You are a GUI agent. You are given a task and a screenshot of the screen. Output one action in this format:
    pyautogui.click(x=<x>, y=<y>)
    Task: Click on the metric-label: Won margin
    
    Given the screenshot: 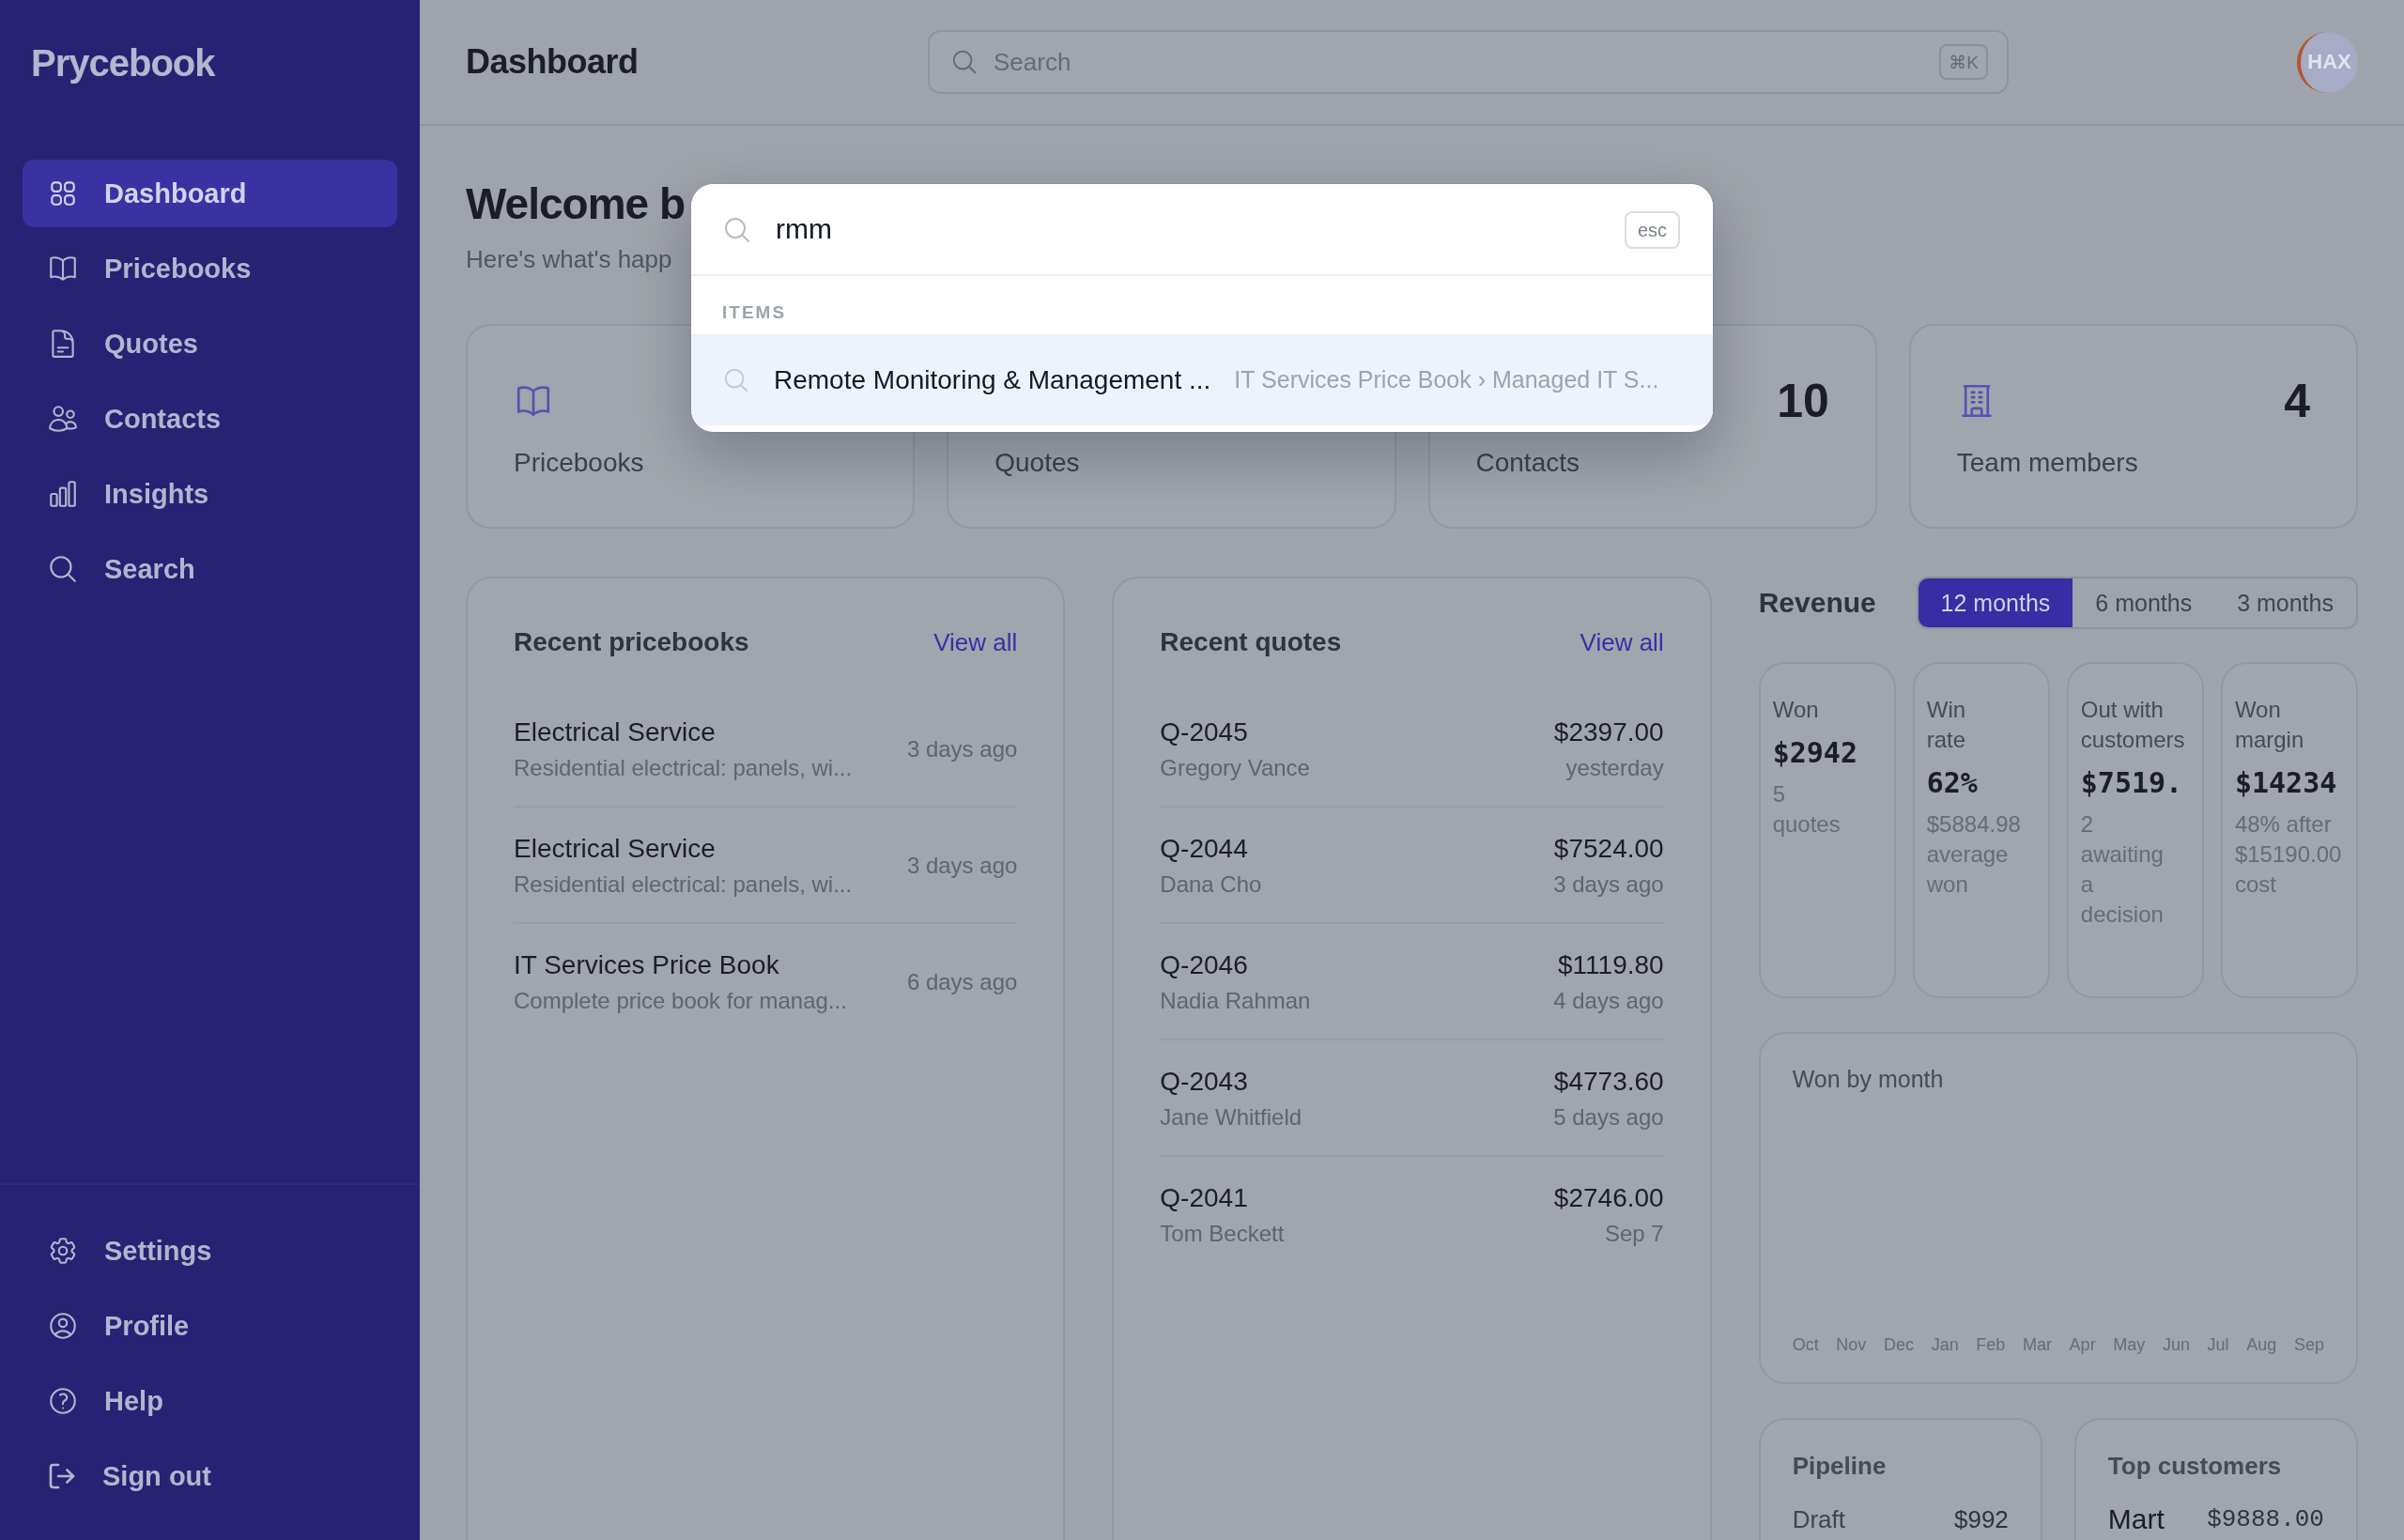 What is the action you would take?
    pyautogui.click(x=2269, y=725)
    